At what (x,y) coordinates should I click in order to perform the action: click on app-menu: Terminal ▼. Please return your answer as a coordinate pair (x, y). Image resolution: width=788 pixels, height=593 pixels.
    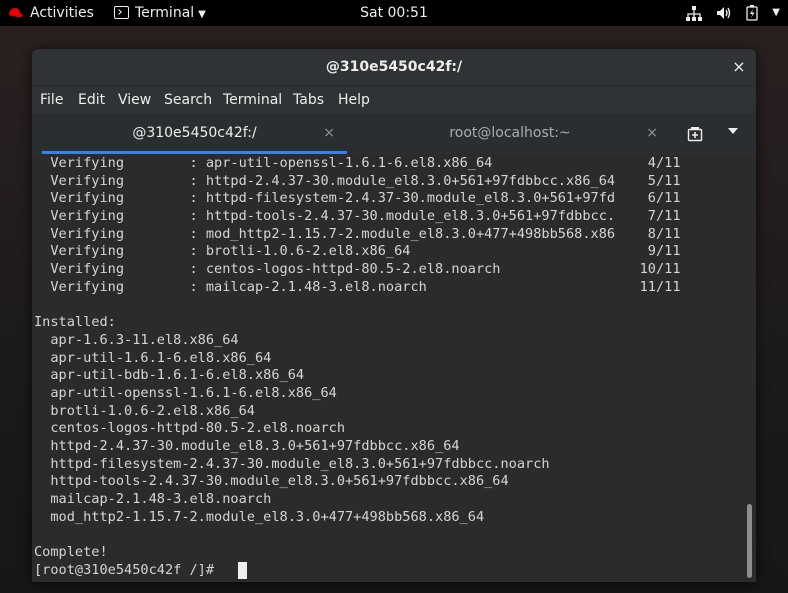
    Looking at the image, I should click on (160, 13).